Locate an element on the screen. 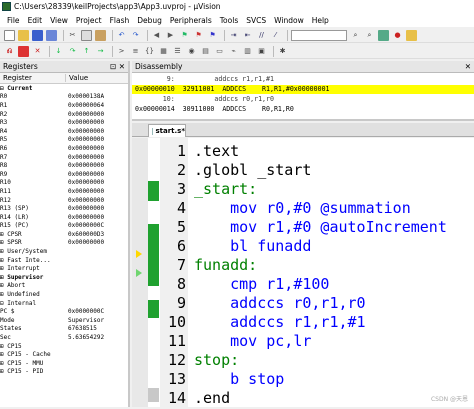  code-line: 7 funadd: is located at coordinates (303, 265).